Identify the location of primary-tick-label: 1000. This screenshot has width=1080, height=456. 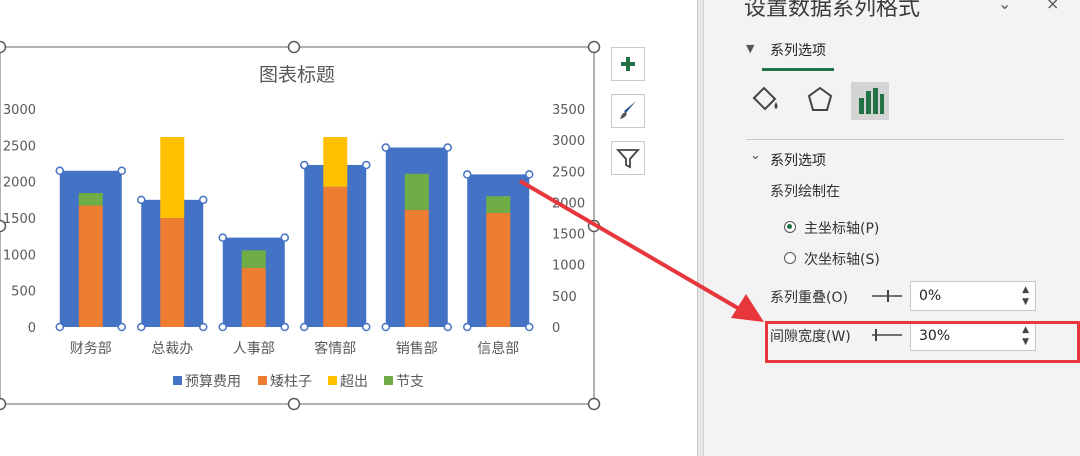
(19, 255).